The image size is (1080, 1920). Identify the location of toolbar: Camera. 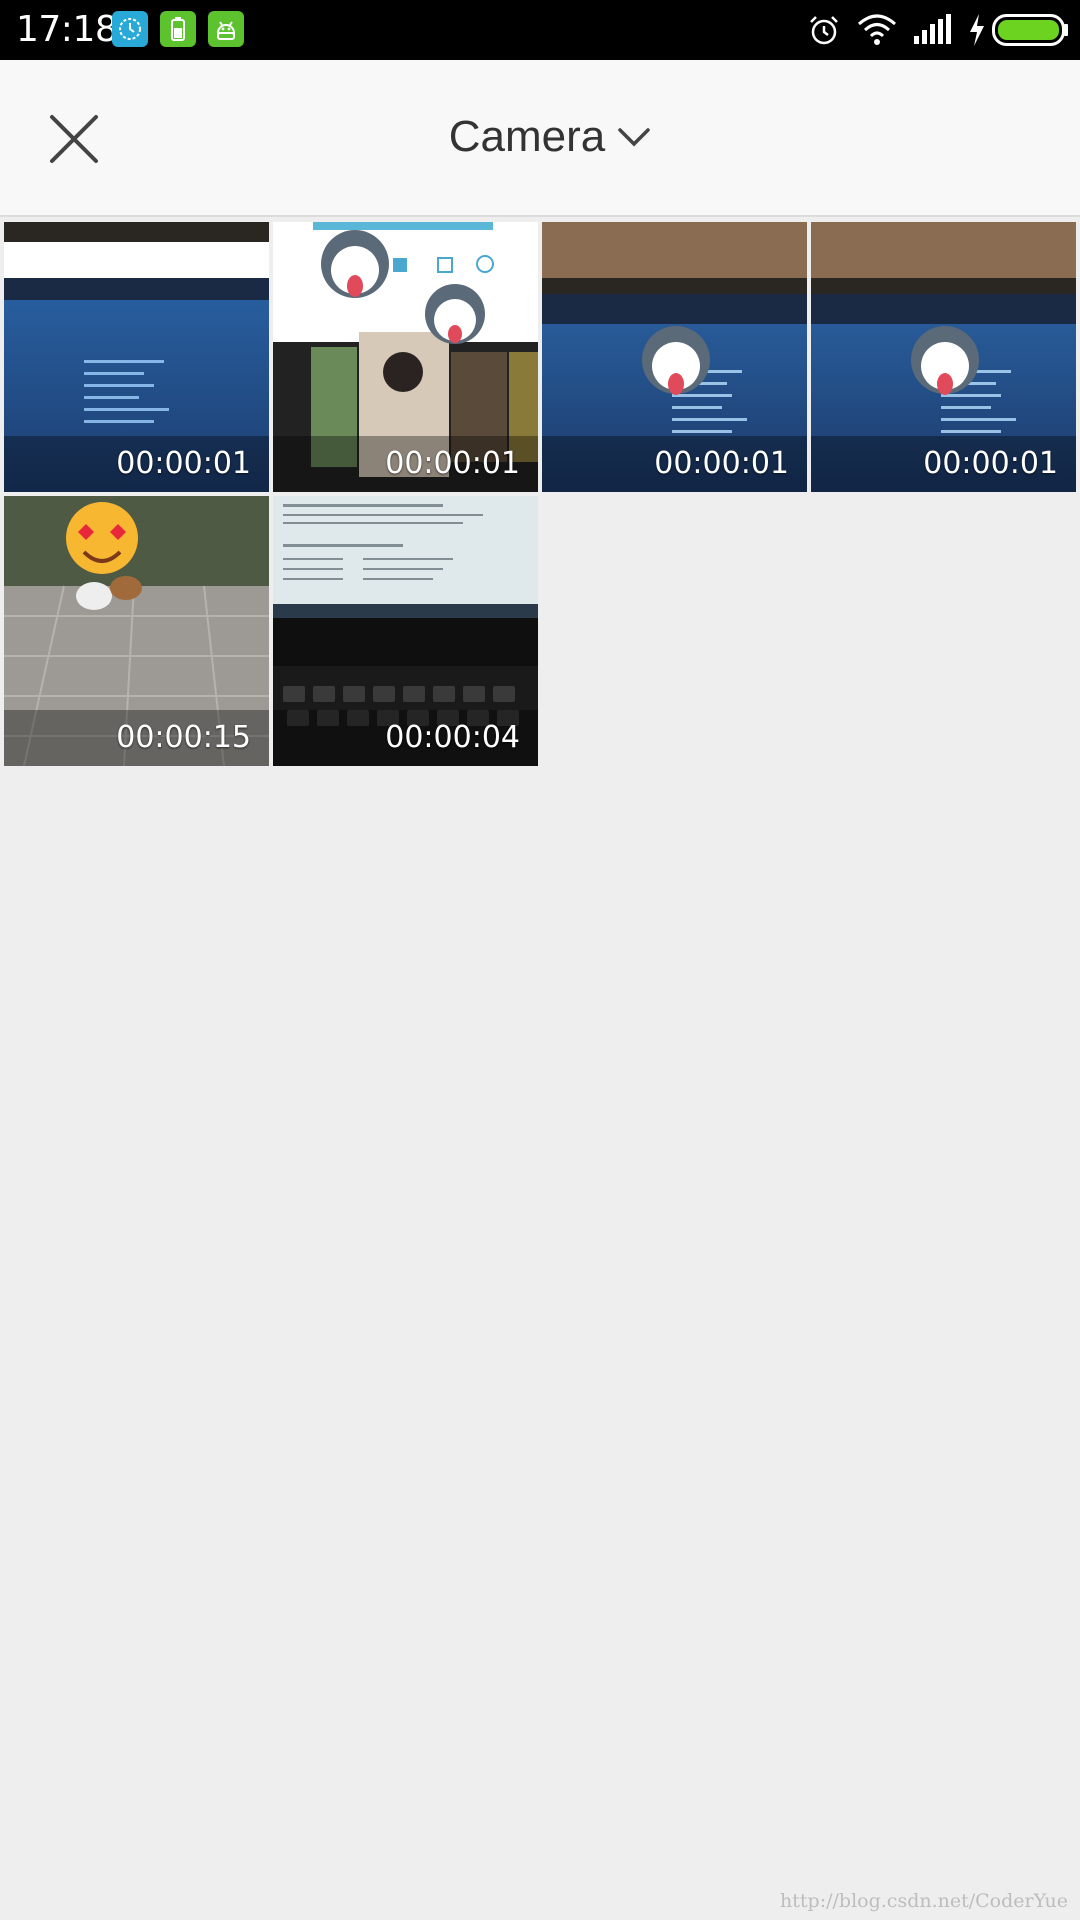
(540, 138).